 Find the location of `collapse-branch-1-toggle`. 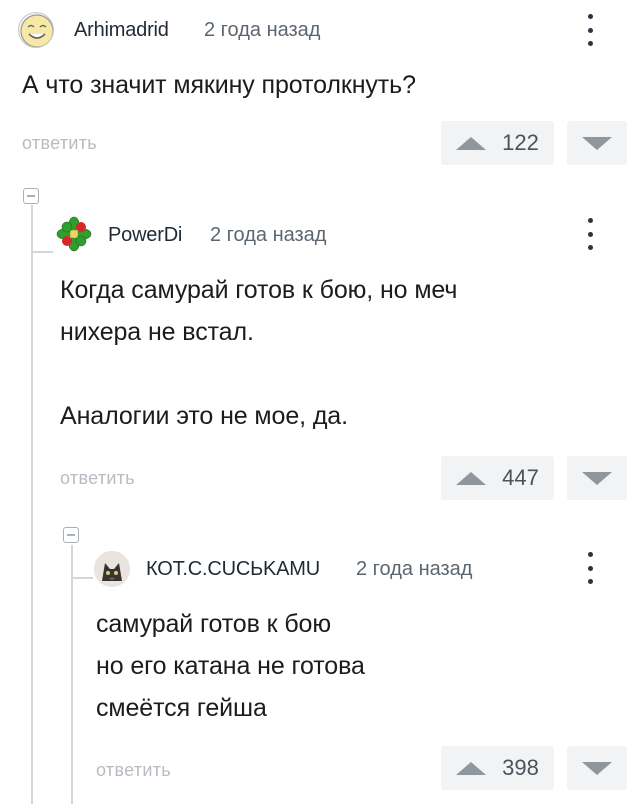

collapse-branch-1-toggle is located at coordinates (31, 196).